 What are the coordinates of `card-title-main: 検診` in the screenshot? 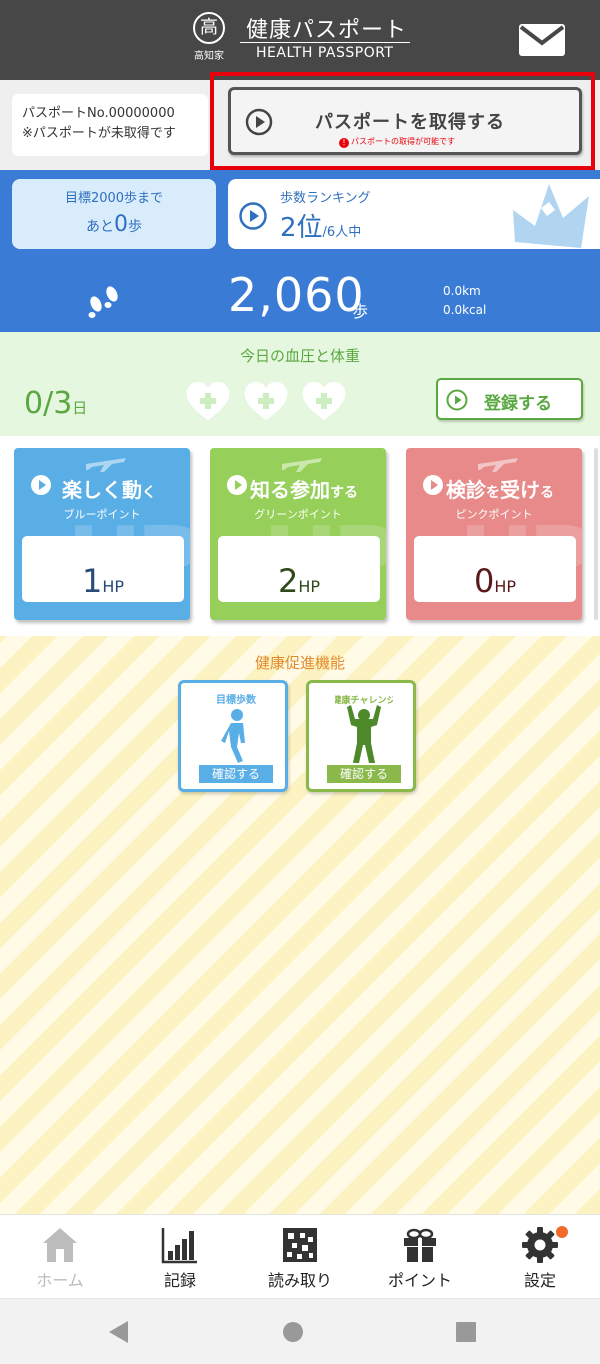 It's located at (466, 490).